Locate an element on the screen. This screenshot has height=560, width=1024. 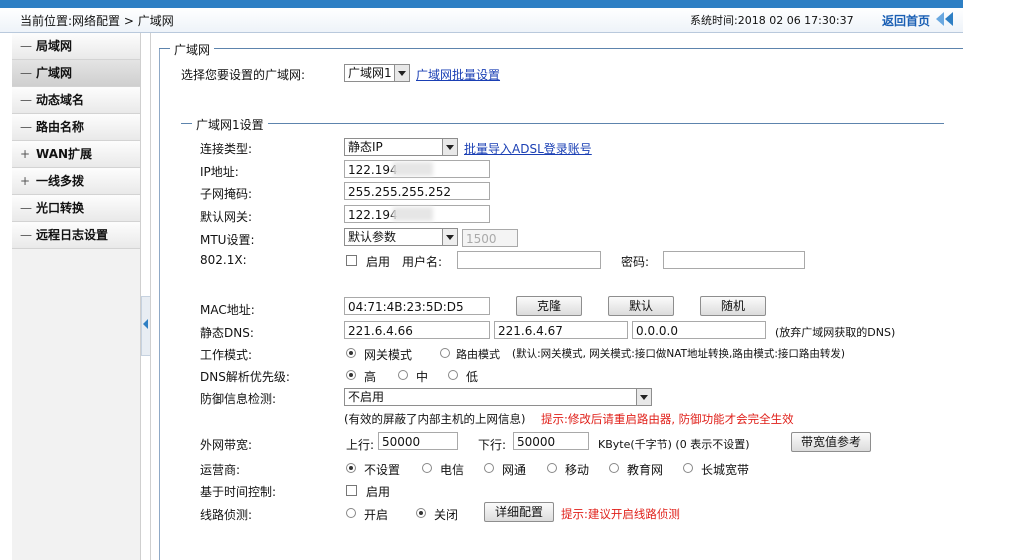
wan-fieldset-legend: 广域网 is located at coordinates (192, 49).